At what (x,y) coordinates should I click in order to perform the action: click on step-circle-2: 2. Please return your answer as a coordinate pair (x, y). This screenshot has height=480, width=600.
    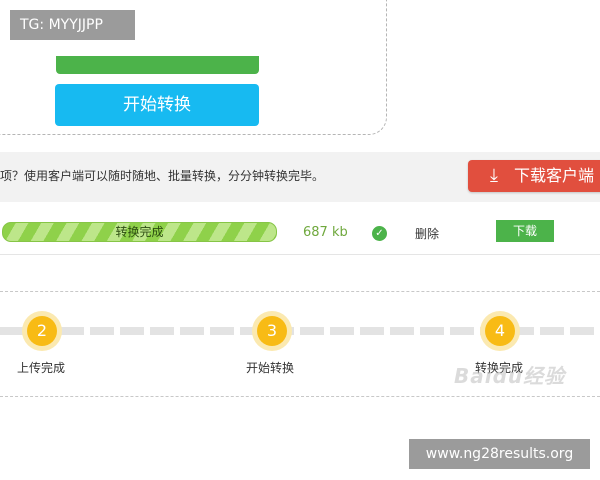
    Looking at the image, I should click on (42, 331).